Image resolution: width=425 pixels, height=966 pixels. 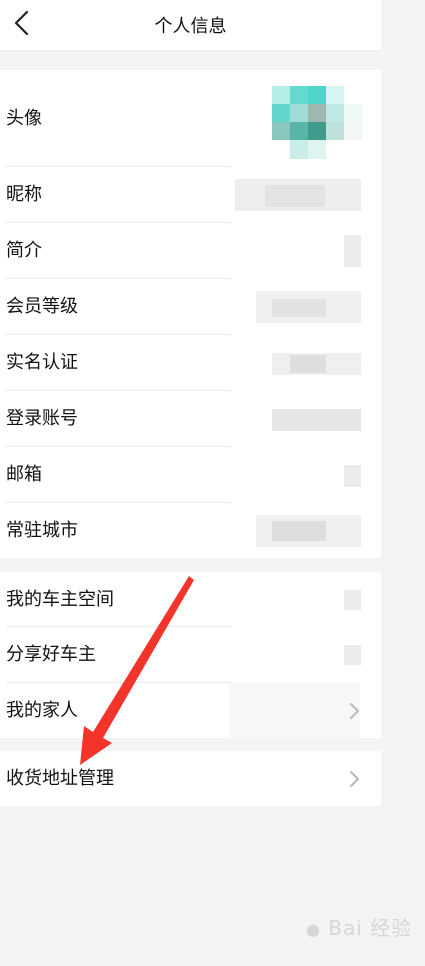 What do you see at coordinates (42, 362) in the screenshot?
I see `row-label: 实名认证` at bounding box center [42, 362].